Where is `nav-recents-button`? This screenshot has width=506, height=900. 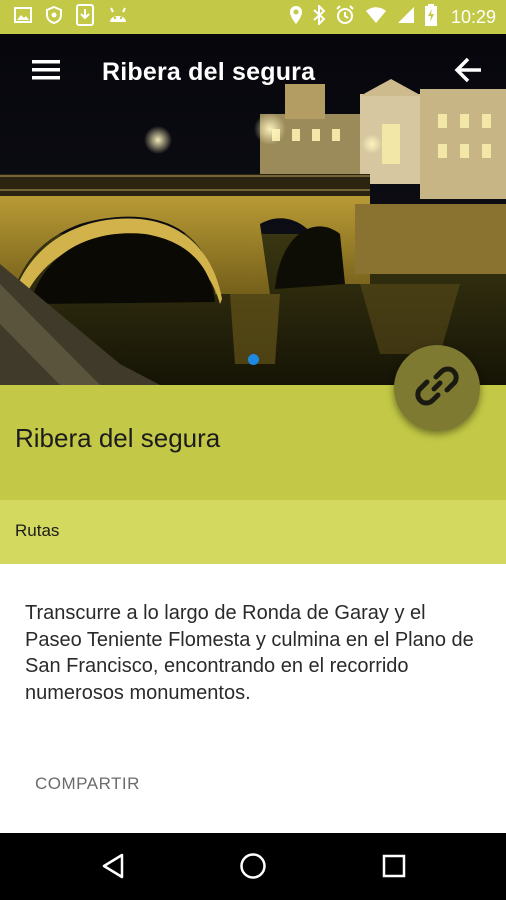
nav-recents-button is located at coordinates (394, 868).